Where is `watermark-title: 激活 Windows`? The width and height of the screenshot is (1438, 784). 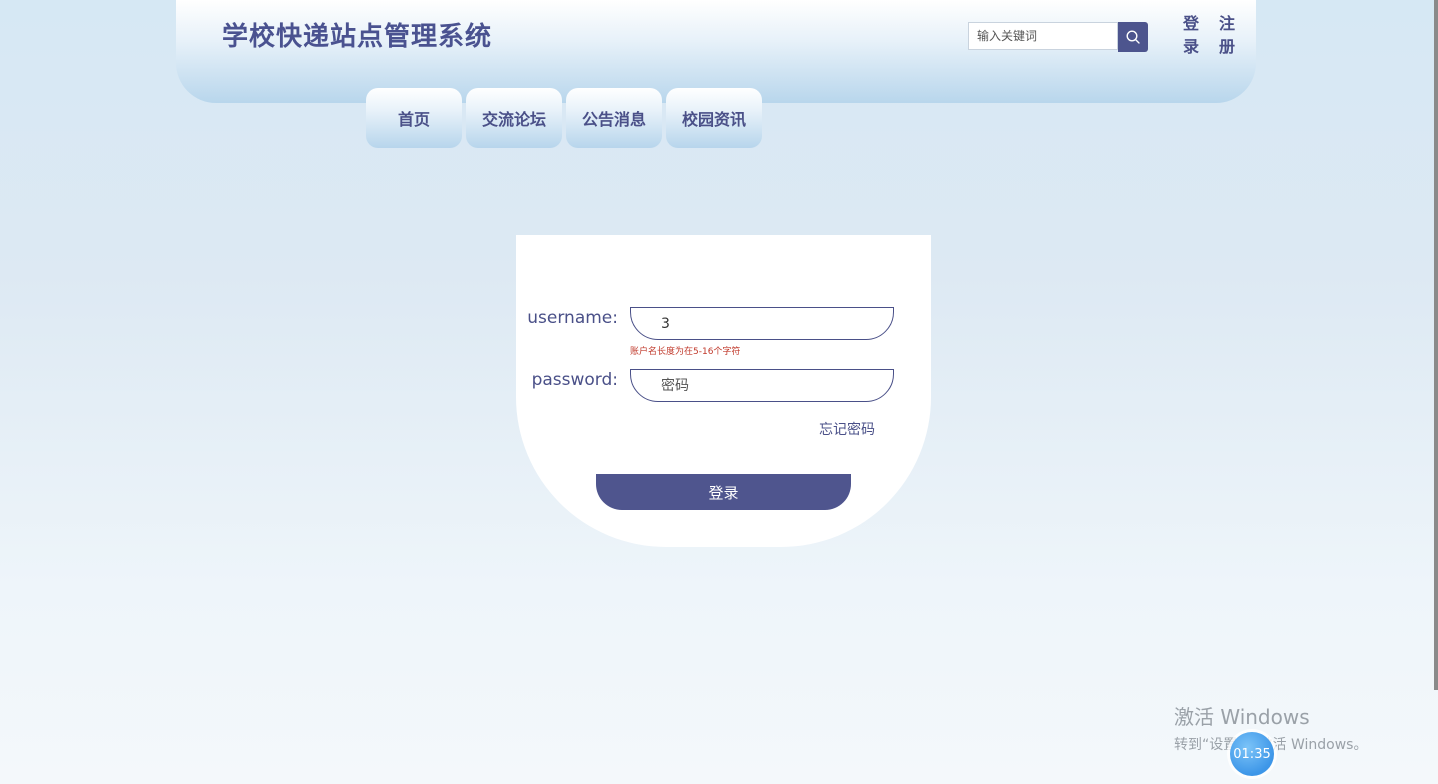
watermark-title: 激活 Windows is located at coordinates (1242, 717).